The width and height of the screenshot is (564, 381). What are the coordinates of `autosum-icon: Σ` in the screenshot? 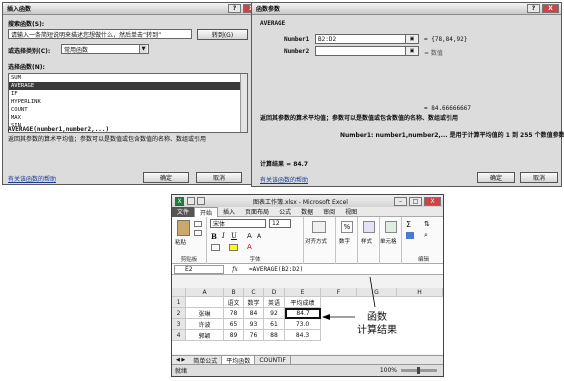 It's located at (408, 224).